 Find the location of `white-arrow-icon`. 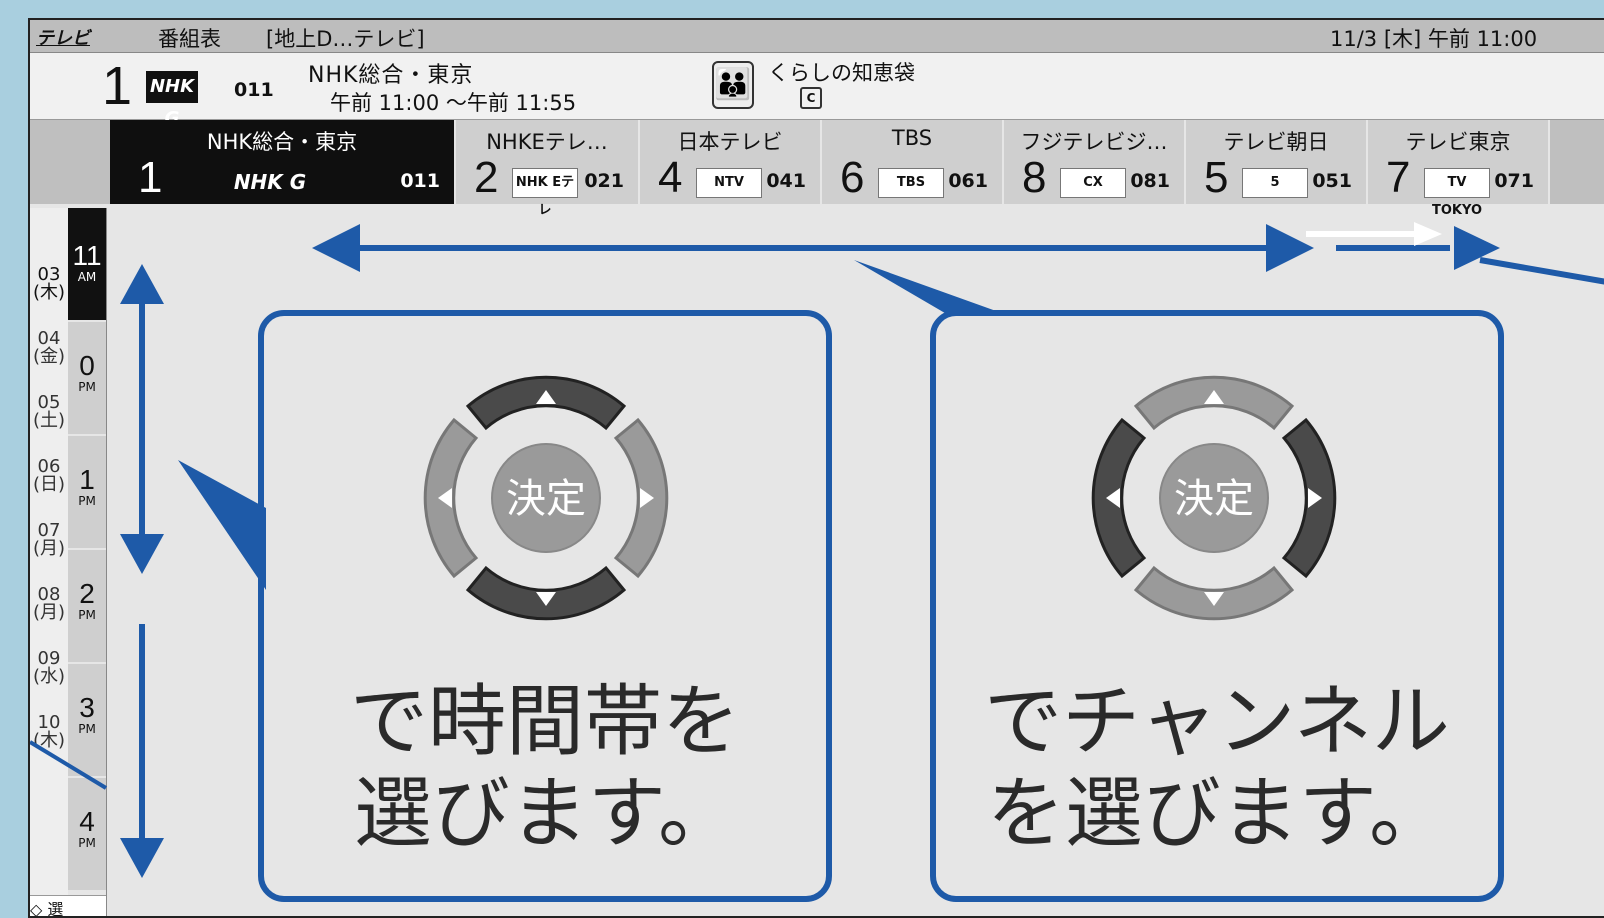

white-arrow-icon is located at coordinates (1374, 234).